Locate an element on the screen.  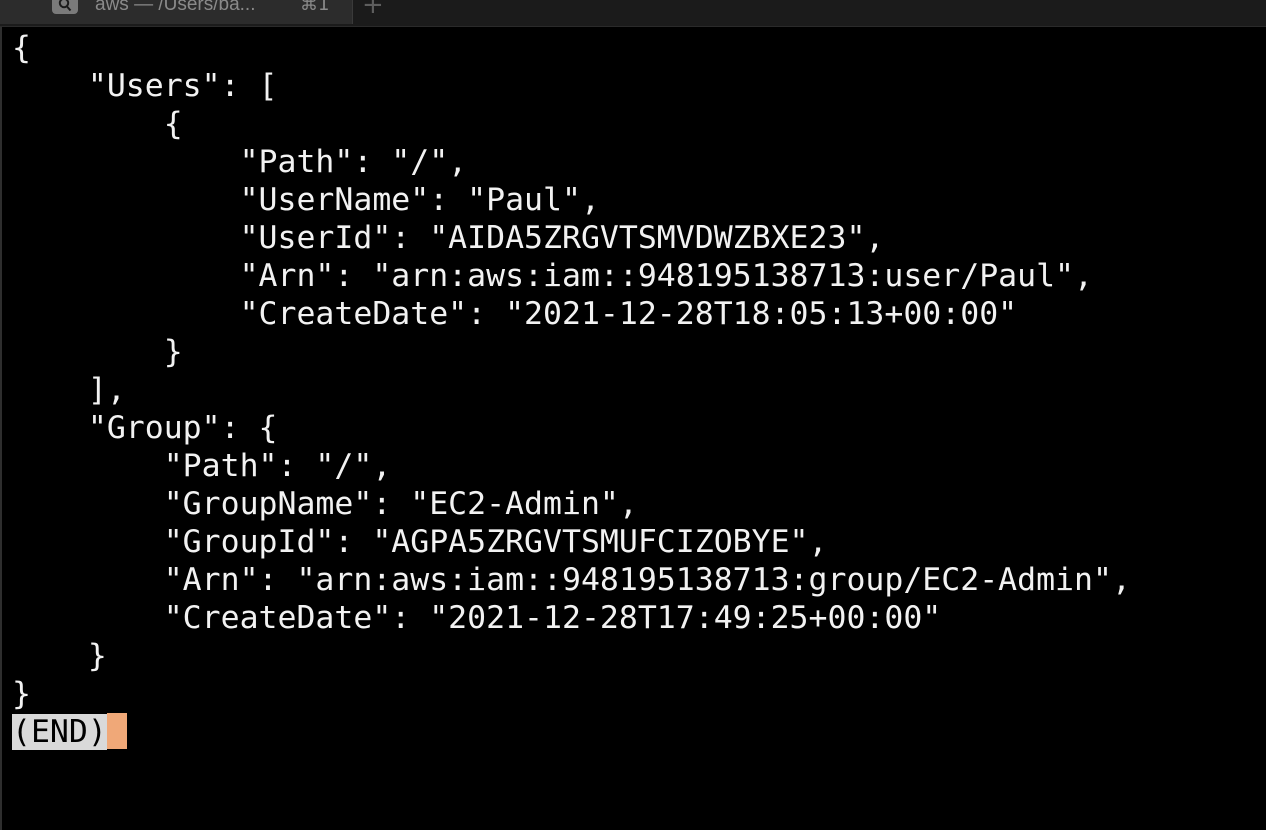
cursor is located at coordinates (116, 731).